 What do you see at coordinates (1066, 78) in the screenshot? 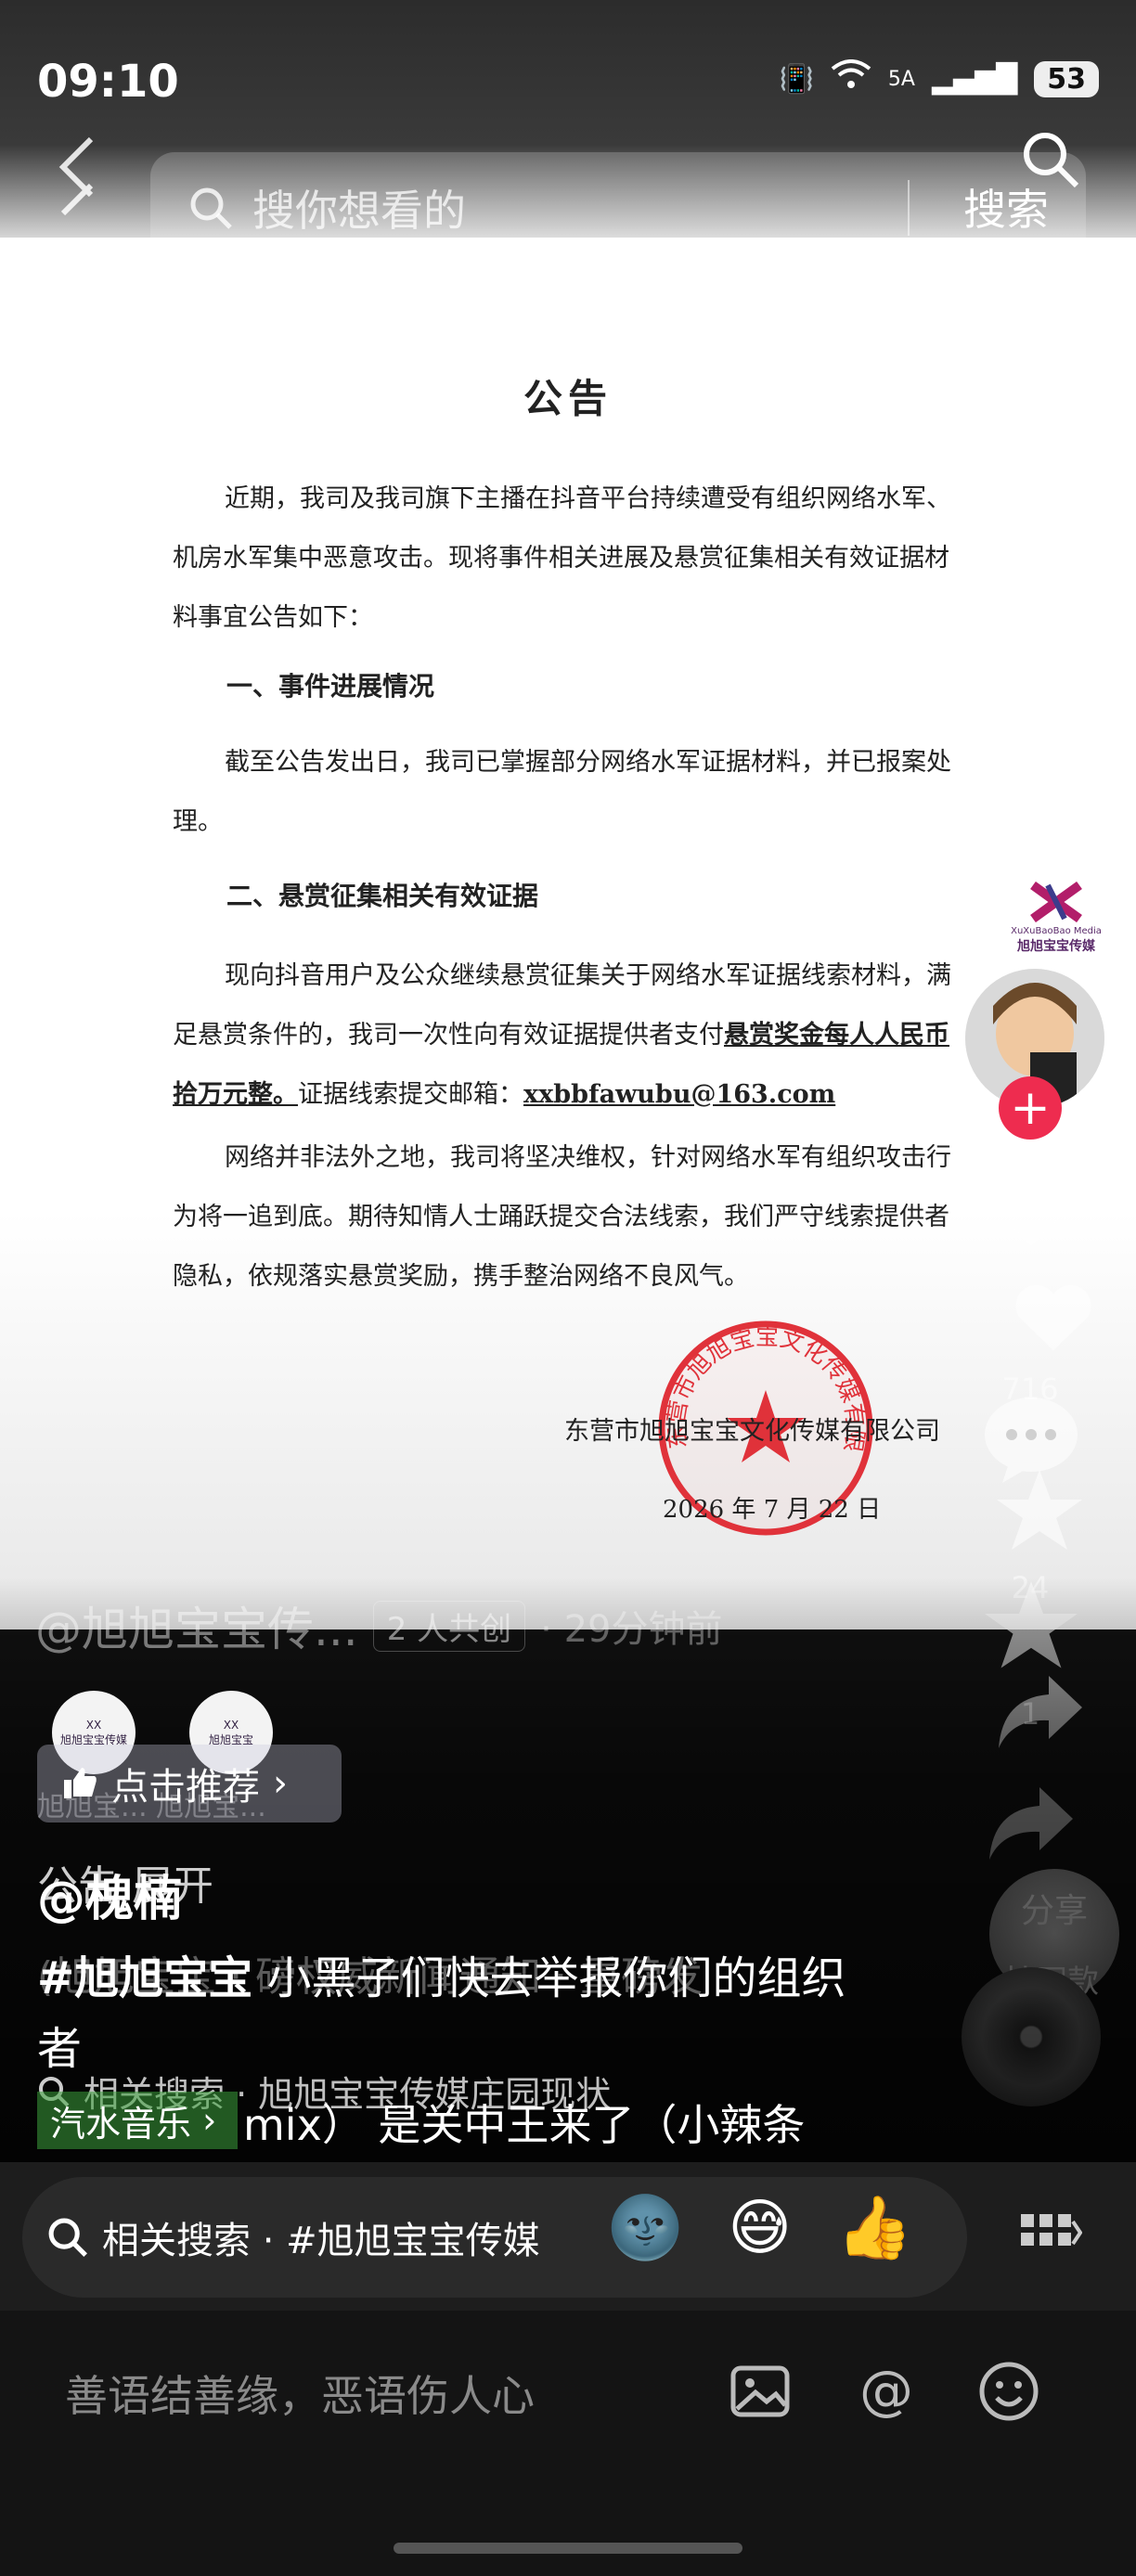
I see `battery-icon: 53` at bounding box center [1066, 78].